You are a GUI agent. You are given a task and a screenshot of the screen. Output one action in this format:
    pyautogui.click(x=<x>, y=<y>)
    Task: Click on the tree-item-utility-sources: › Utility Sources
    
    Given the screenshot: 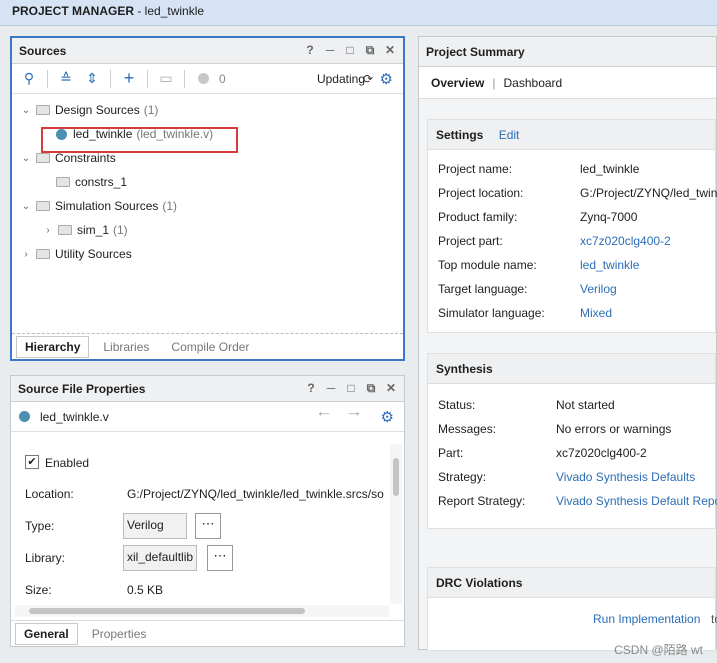 What is the action you would take?
    pyautogui.click(x=207, y=254)
    